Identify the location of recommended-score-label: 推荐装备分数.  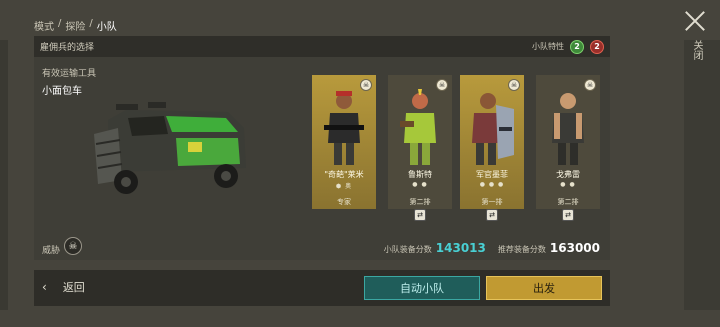
(521, 249).